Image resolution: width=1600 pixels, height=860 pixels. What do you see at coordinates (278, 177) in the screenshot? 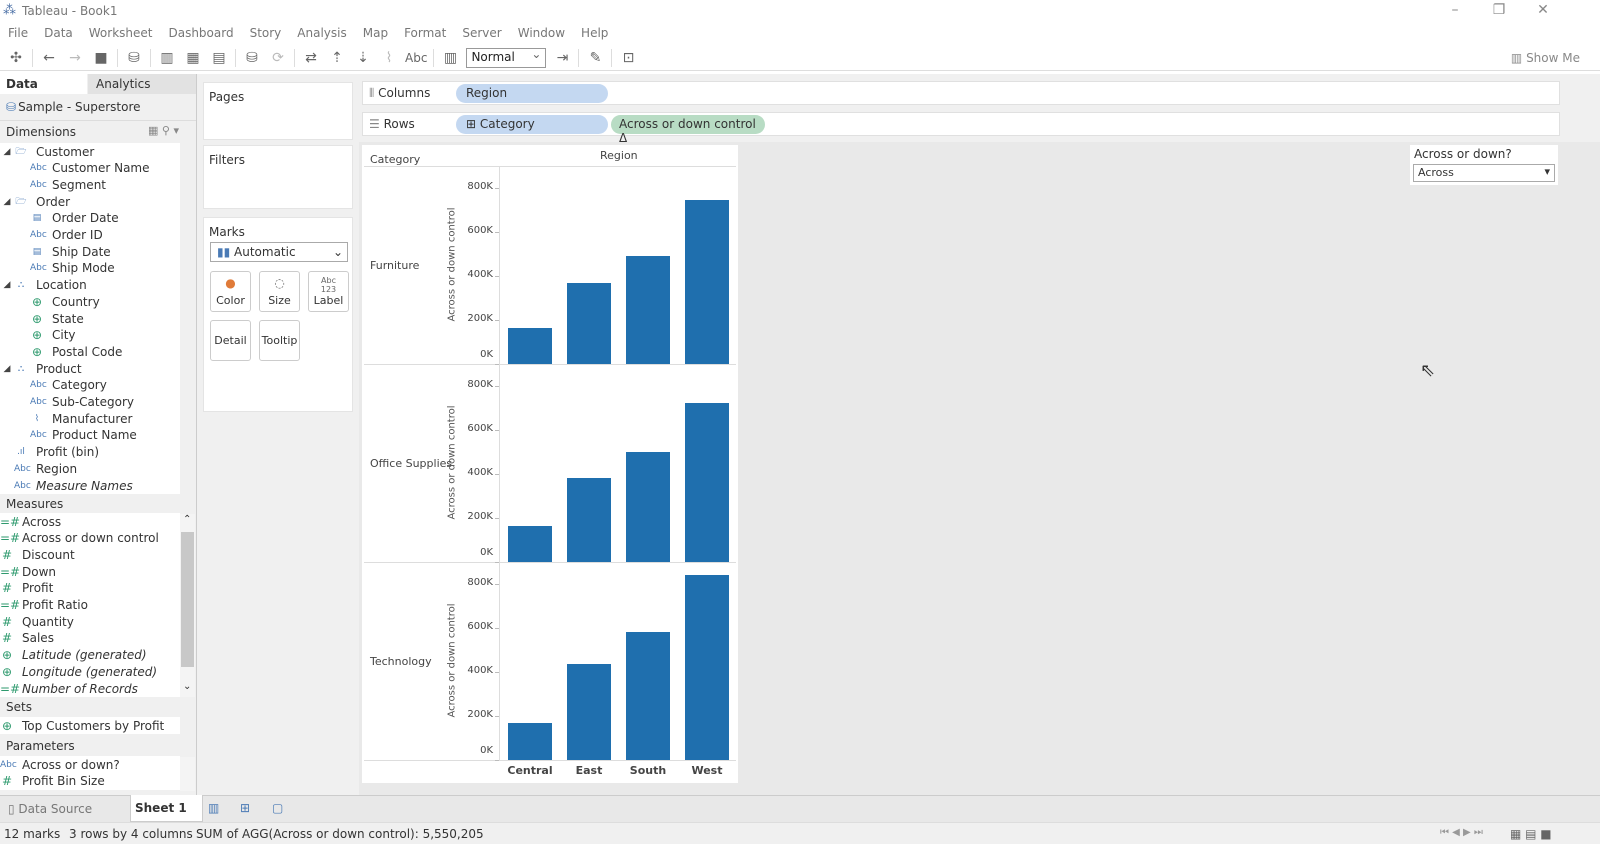
I see `filters-card: Filters` at bounding box center [278, 177].